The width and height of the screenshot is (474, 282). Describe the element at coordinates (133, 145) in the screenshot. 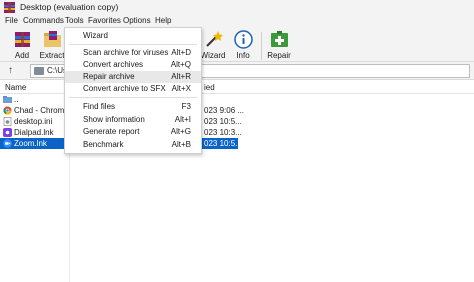

I see `menu-item-benchmark: Benchmark Alt+B` at that location.